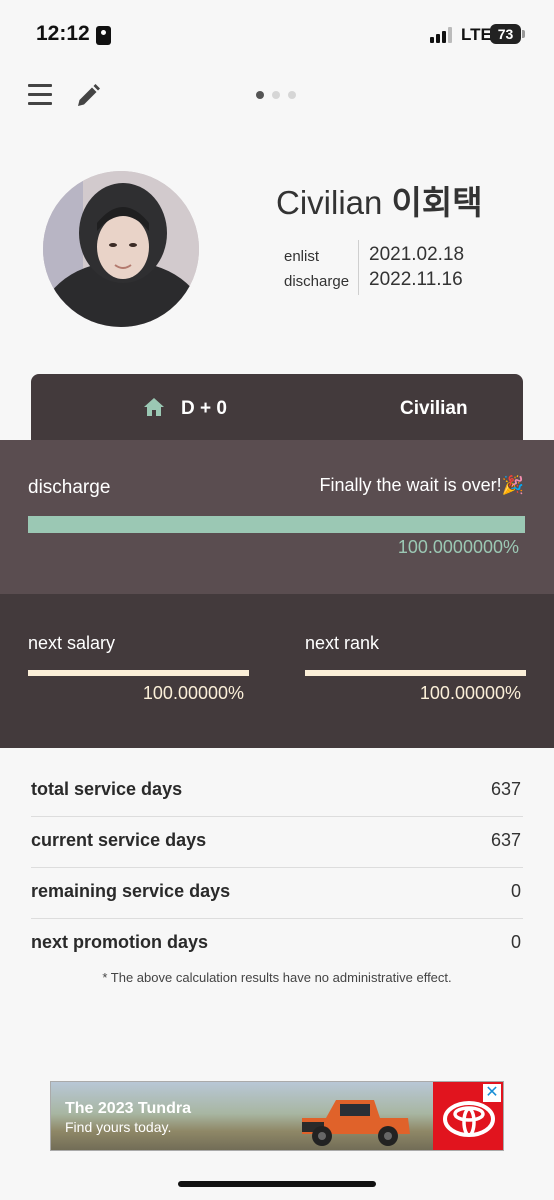 Image resolution: width=554 pixels, height=1200 pixels. Describe the element at coordinates (416, 279) in the screenshot. I see `discharge-date: 2022.11.16` at that location.